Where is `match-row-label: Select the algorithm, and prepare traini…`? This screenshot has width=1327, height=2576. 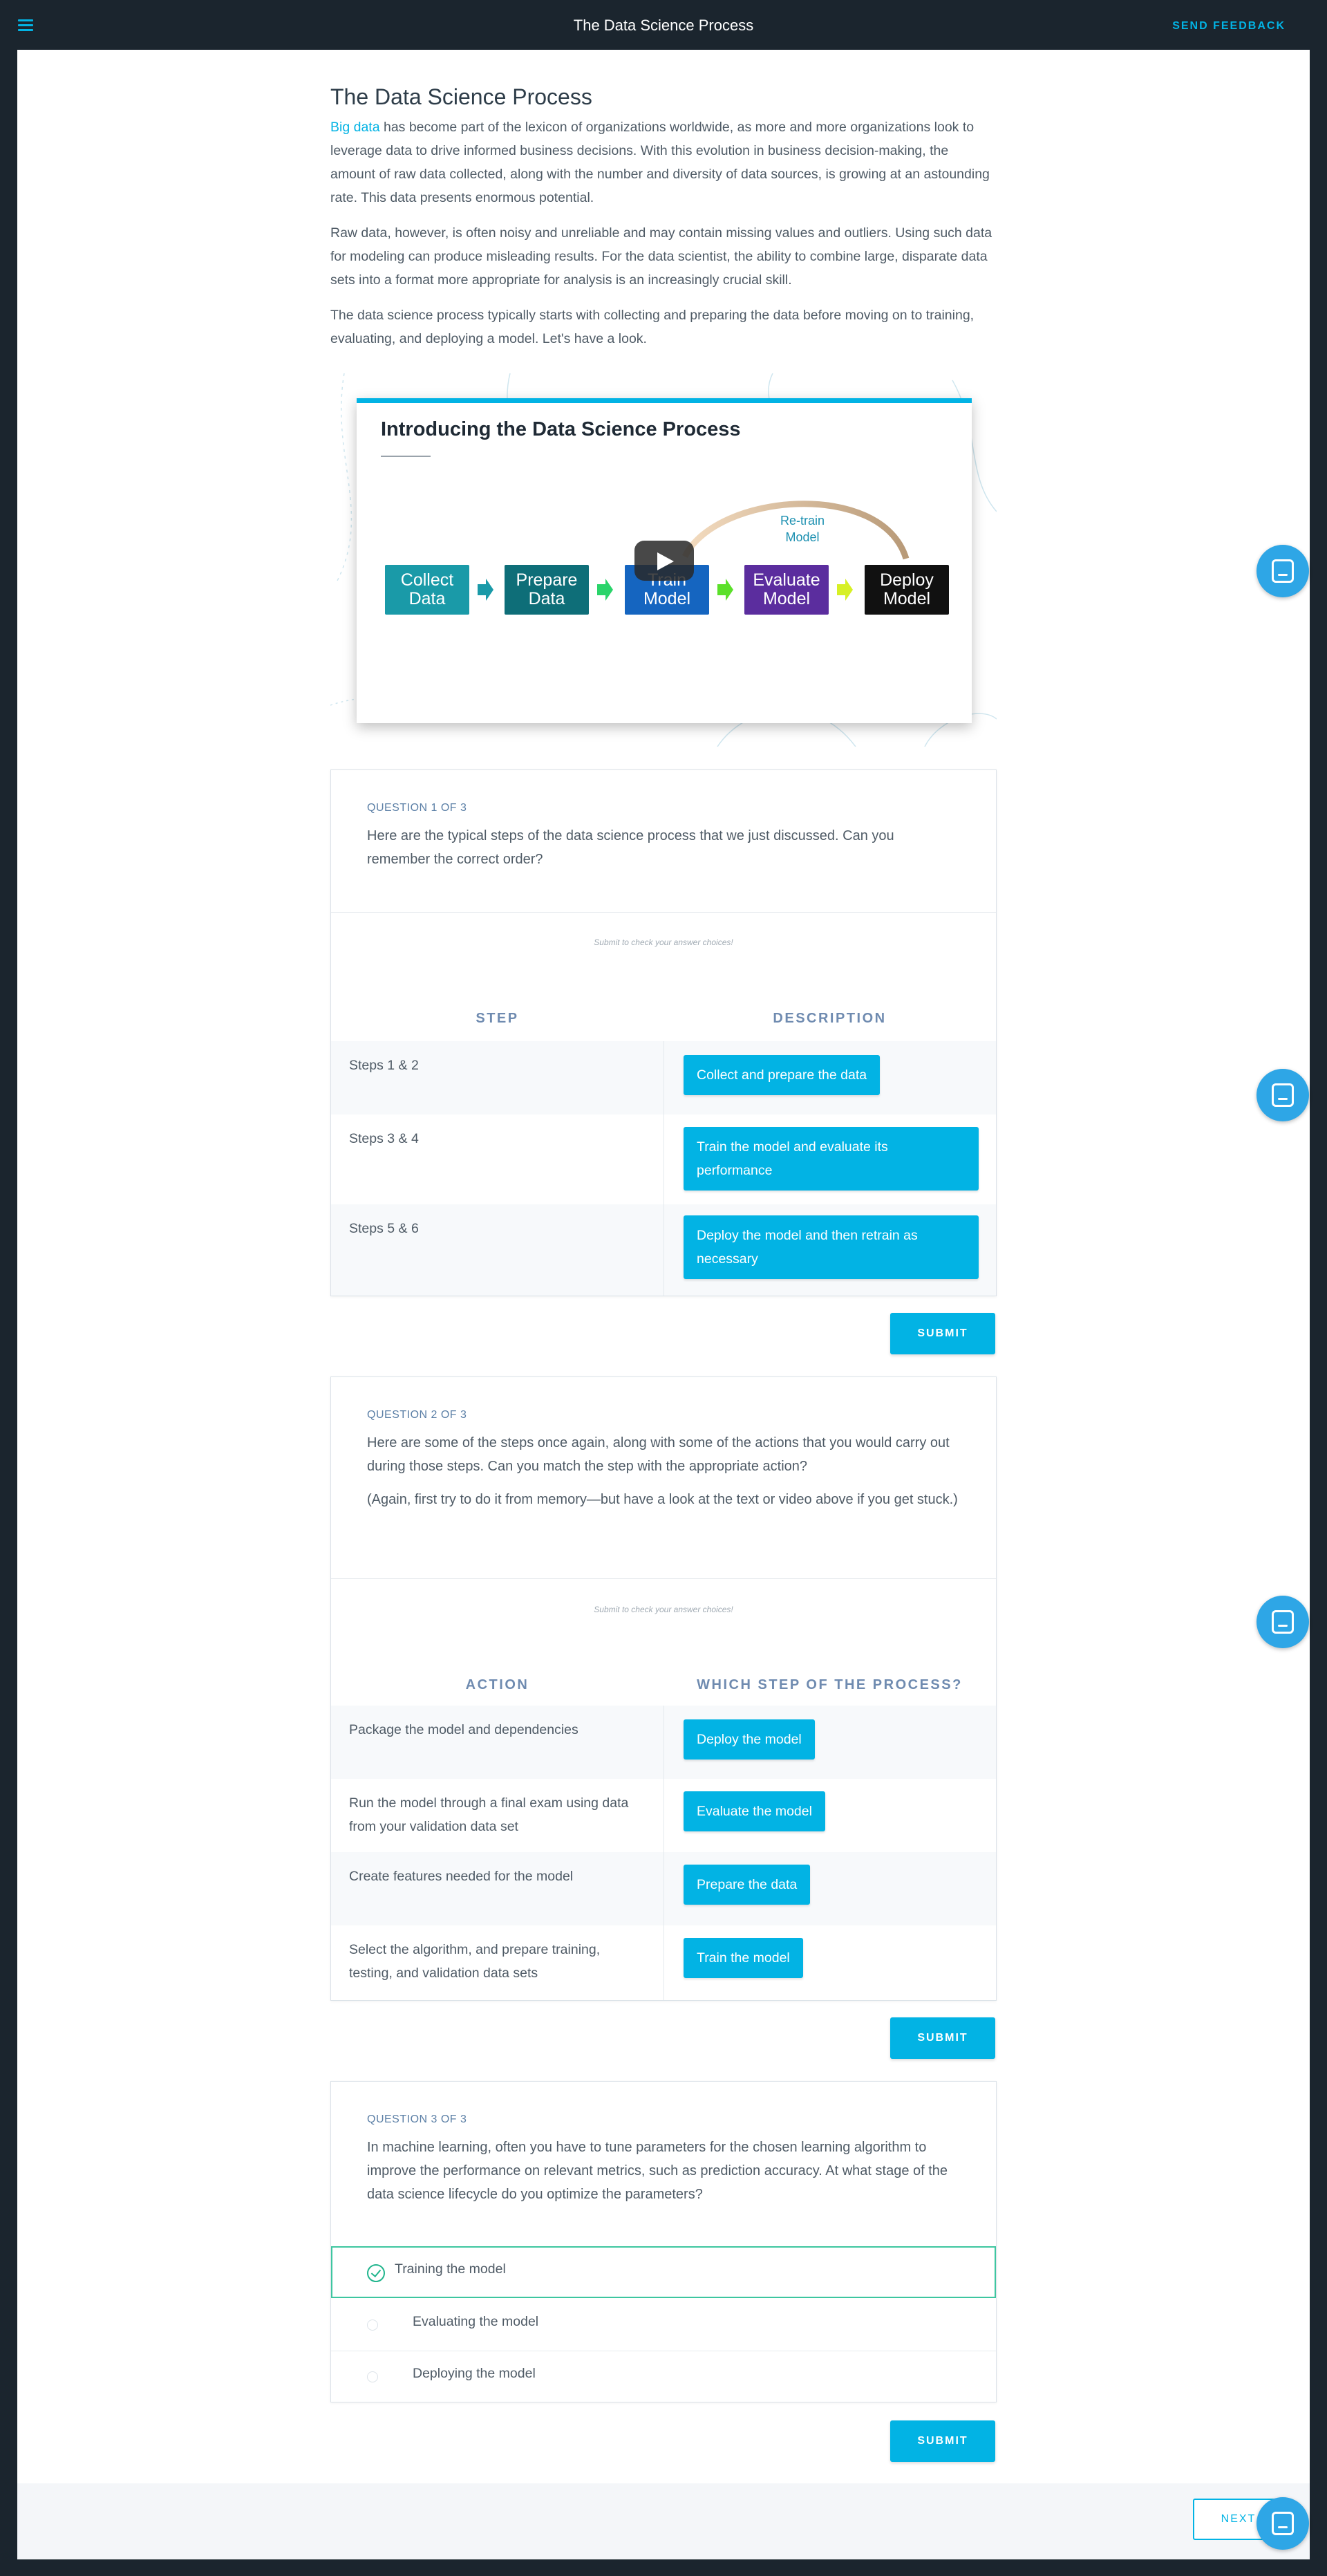
match-row-label: Select the algorithm, and prepare traini… is located at coordinates (475, 1961).